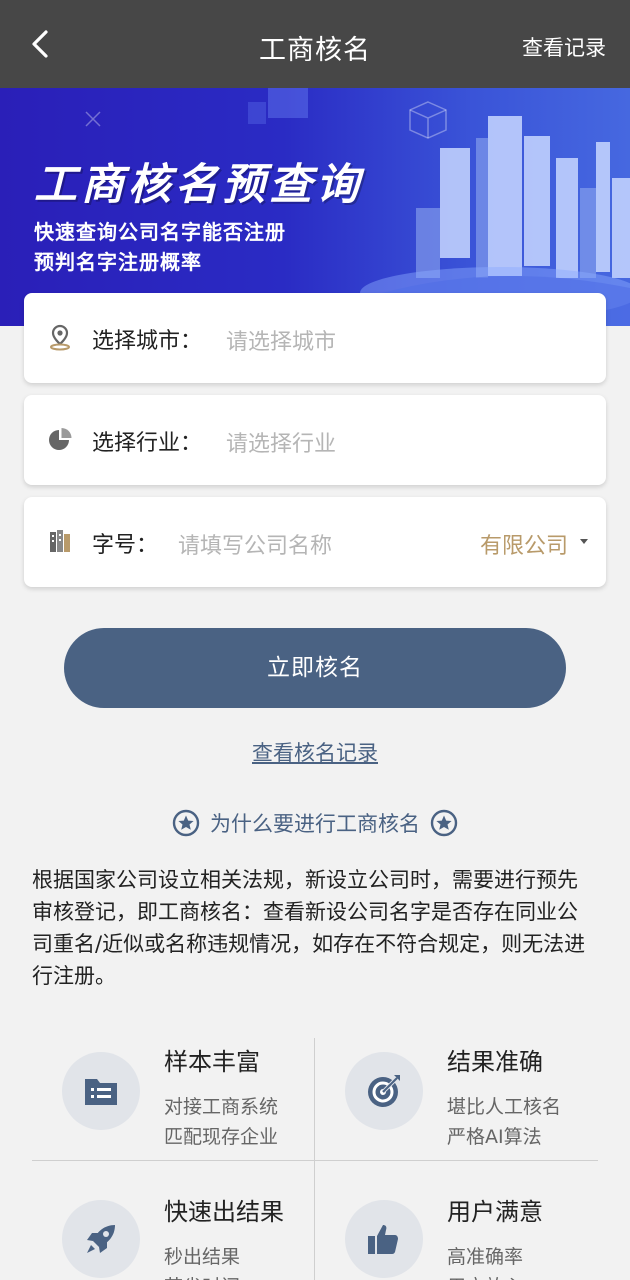 This screenshot has width=630, height=1280. Describe the element at coordinates (125, 545) in the screenshot. I see `company-name-label: 字号：` at that location.